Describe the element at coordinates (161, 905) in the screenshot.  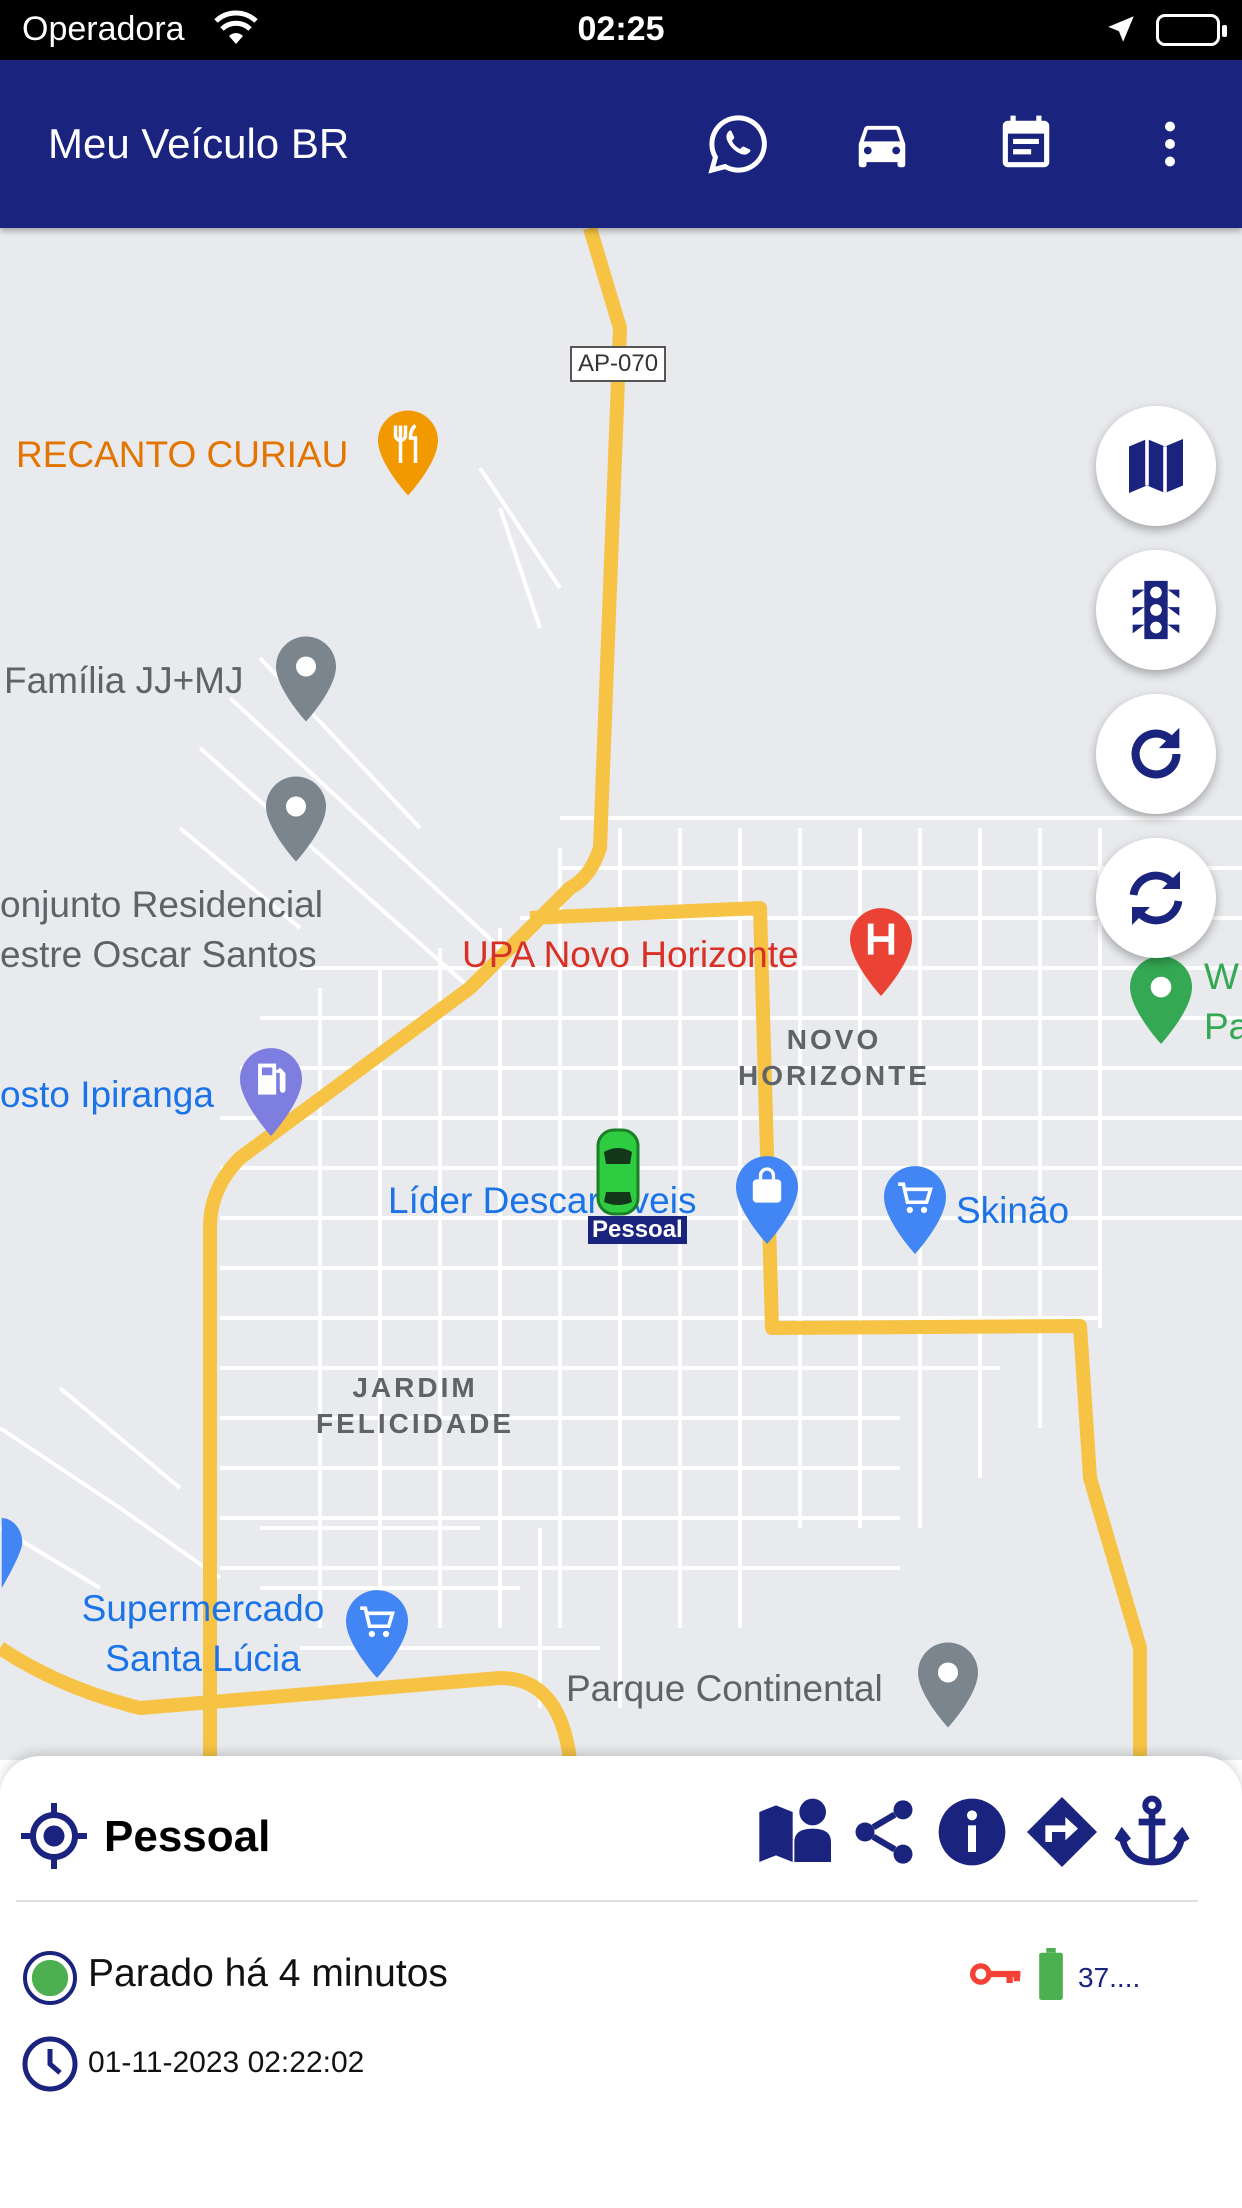
I see `place-label: onjunto Residencial` at that location.